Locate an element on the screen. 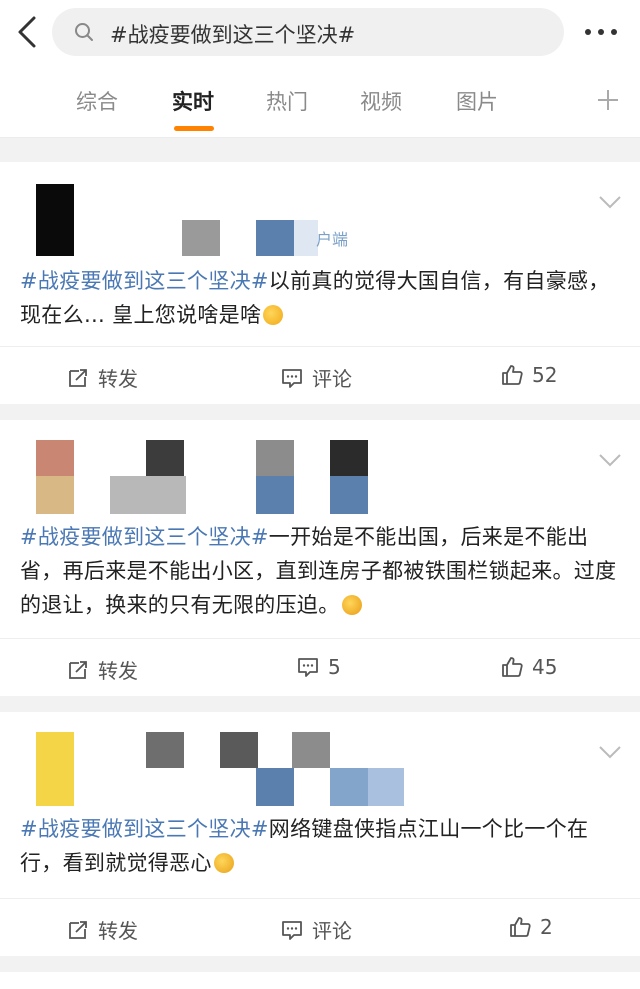 The width and height of the screenshot is (640, 989). avatar-lower is located at coordinates (55, 495).